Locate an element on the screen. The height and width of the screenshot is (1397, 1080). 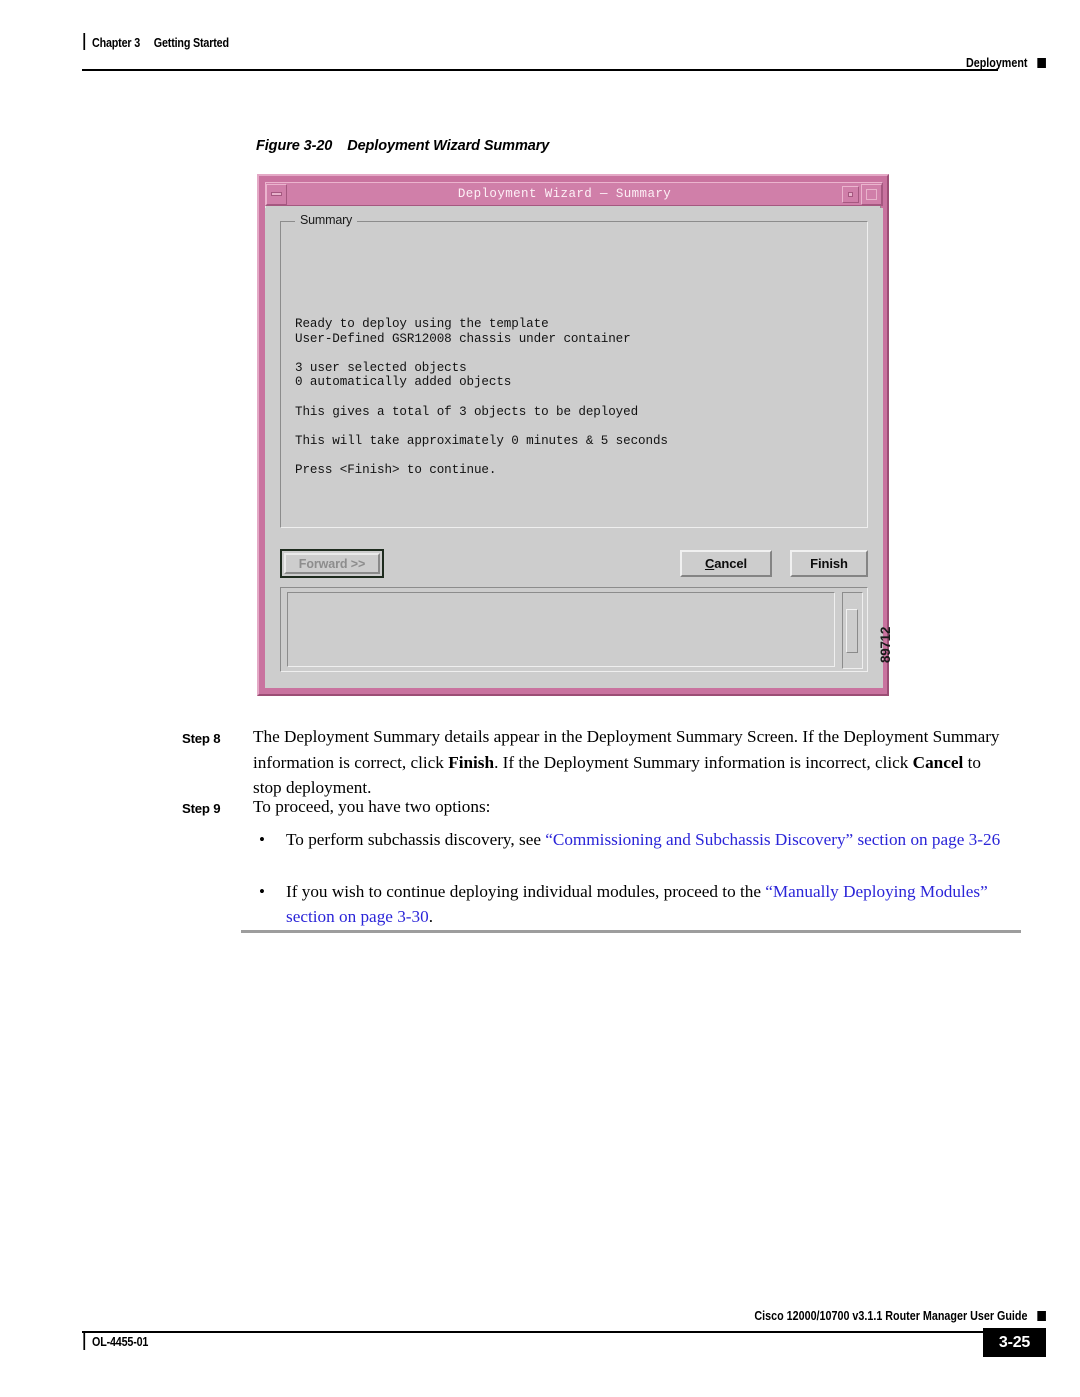
header-left-rule is located at coordinates (84, 41).